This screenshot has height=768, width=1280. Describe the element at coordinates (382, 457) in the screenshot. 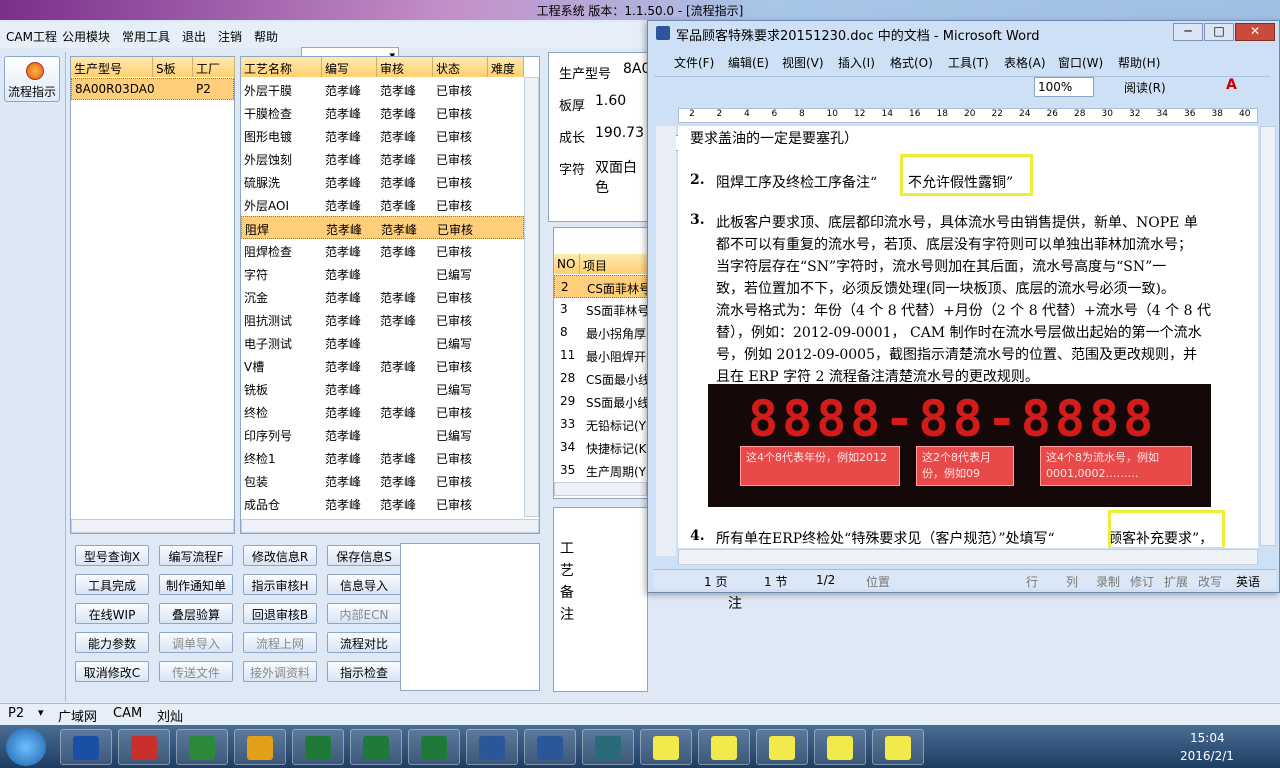

I see `process-row: 终检1 范孝峰 范孝峰 已审核` at that location.